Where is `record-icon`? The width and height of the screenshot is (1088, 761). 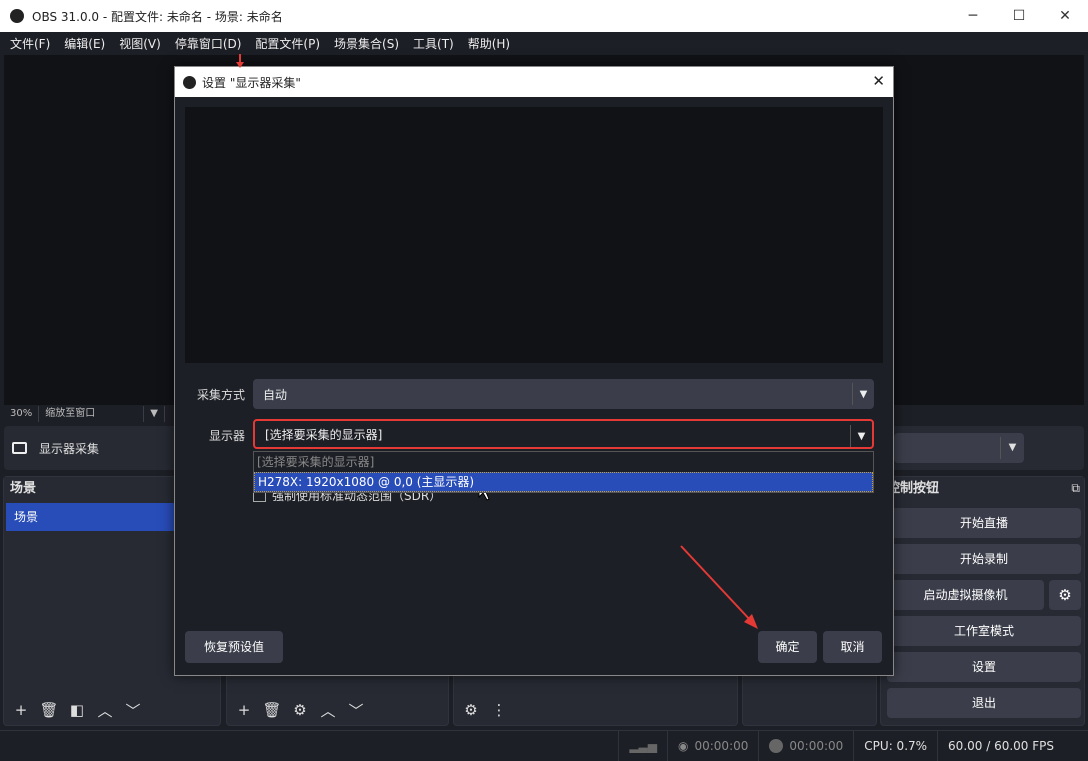 record-icon is located at coordinates (776, 746).